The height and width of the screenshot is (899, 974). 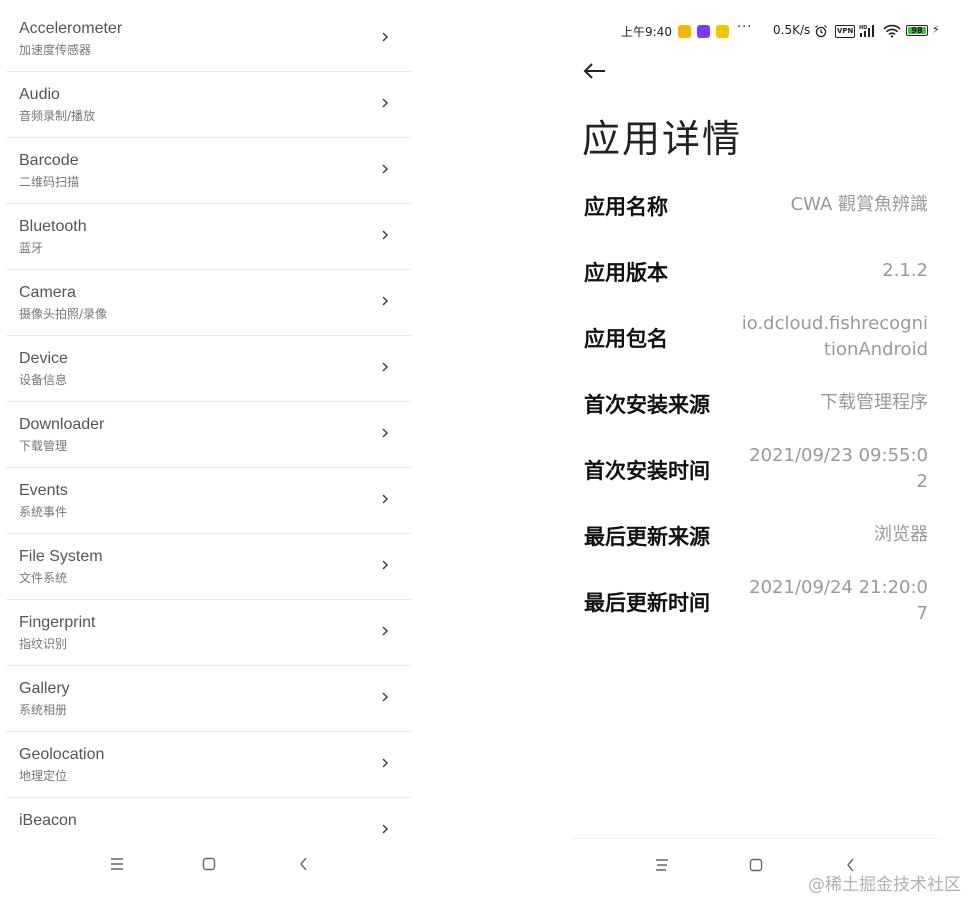 I want to click on left-navigation-bar, so click(x=210, y=860).